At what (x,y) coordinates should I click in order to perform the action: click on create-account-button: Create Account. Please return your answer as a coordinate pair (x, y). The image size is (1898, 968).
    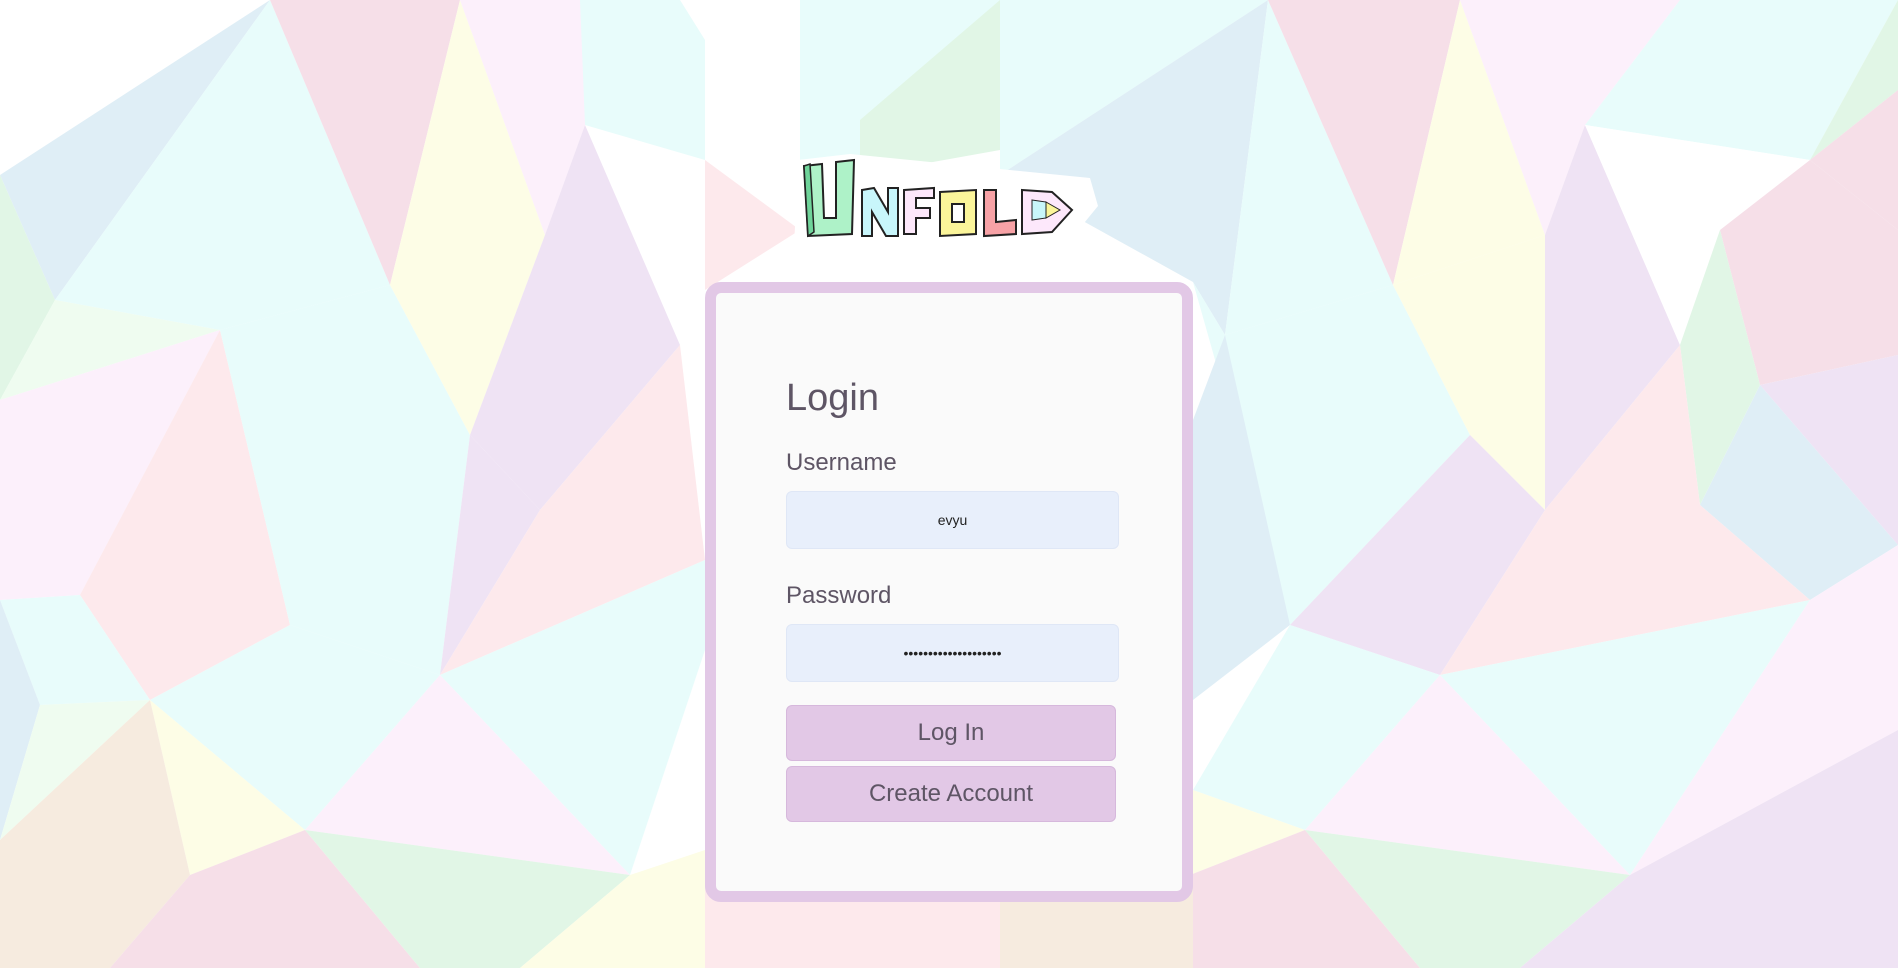
    Looking at the image, I should click on (951, 794).